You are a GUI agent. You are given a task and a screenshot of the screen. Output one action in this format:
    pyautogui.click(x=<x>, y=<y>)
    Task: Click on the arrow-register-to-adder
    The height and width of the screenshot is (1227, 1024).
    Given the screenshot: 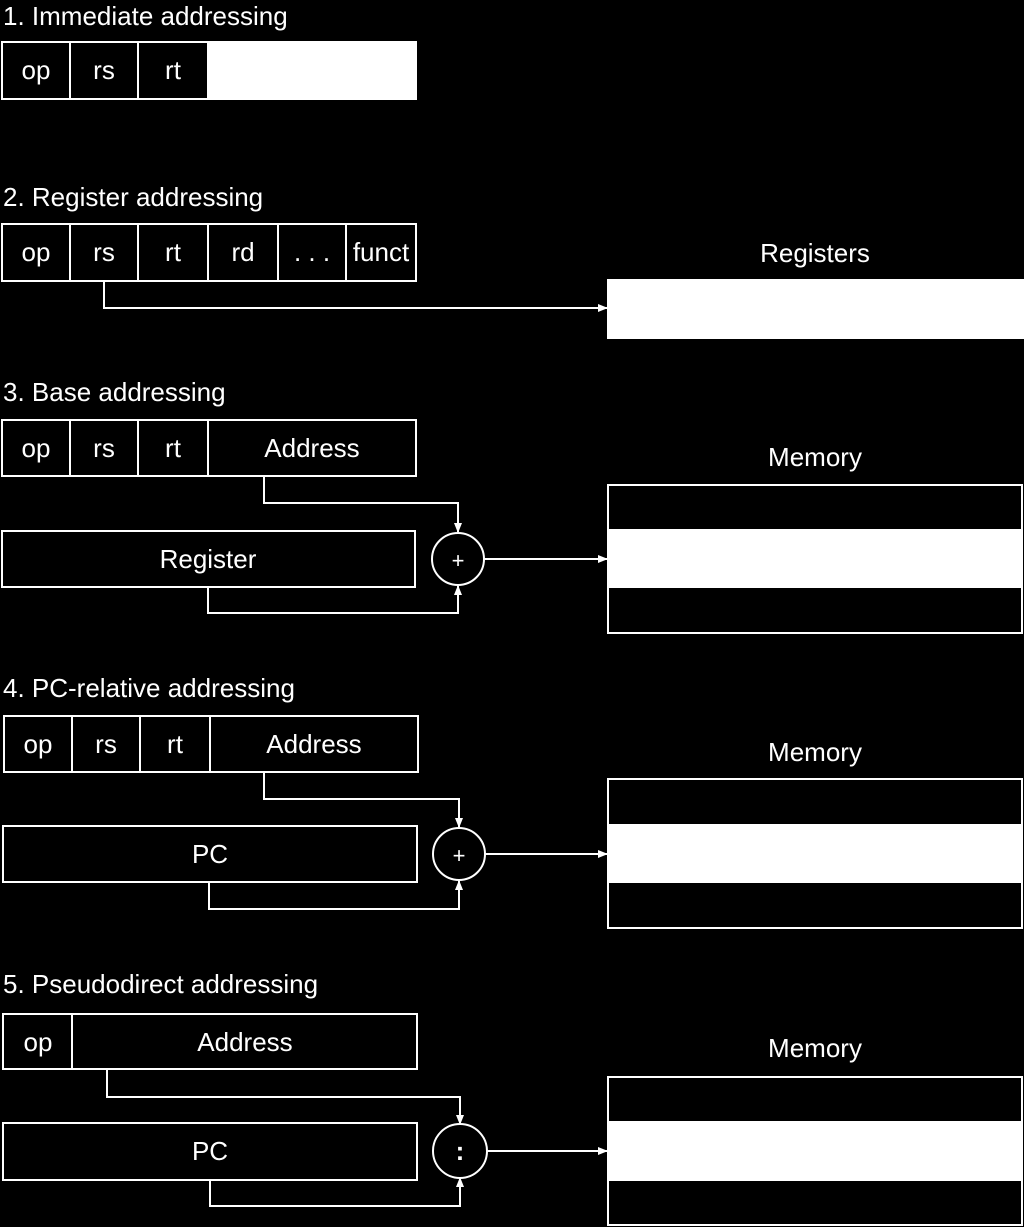 What is the action you would take?
    pyautogui.click(x=334, y=599)
    